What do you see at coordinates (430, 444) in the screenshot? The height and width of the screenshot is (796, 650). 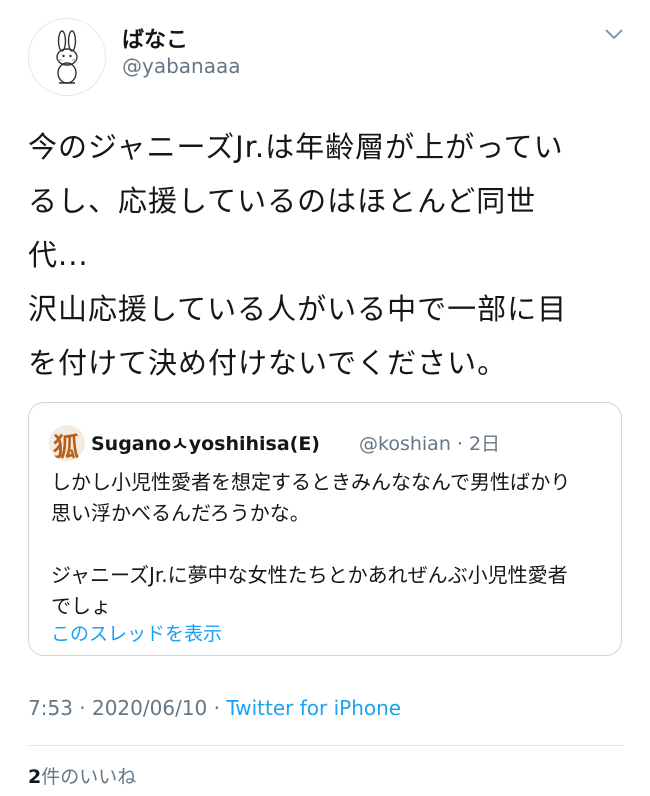 I see `quoted-handle-time: @koshian · 2日` at bounding box center [430, 444].